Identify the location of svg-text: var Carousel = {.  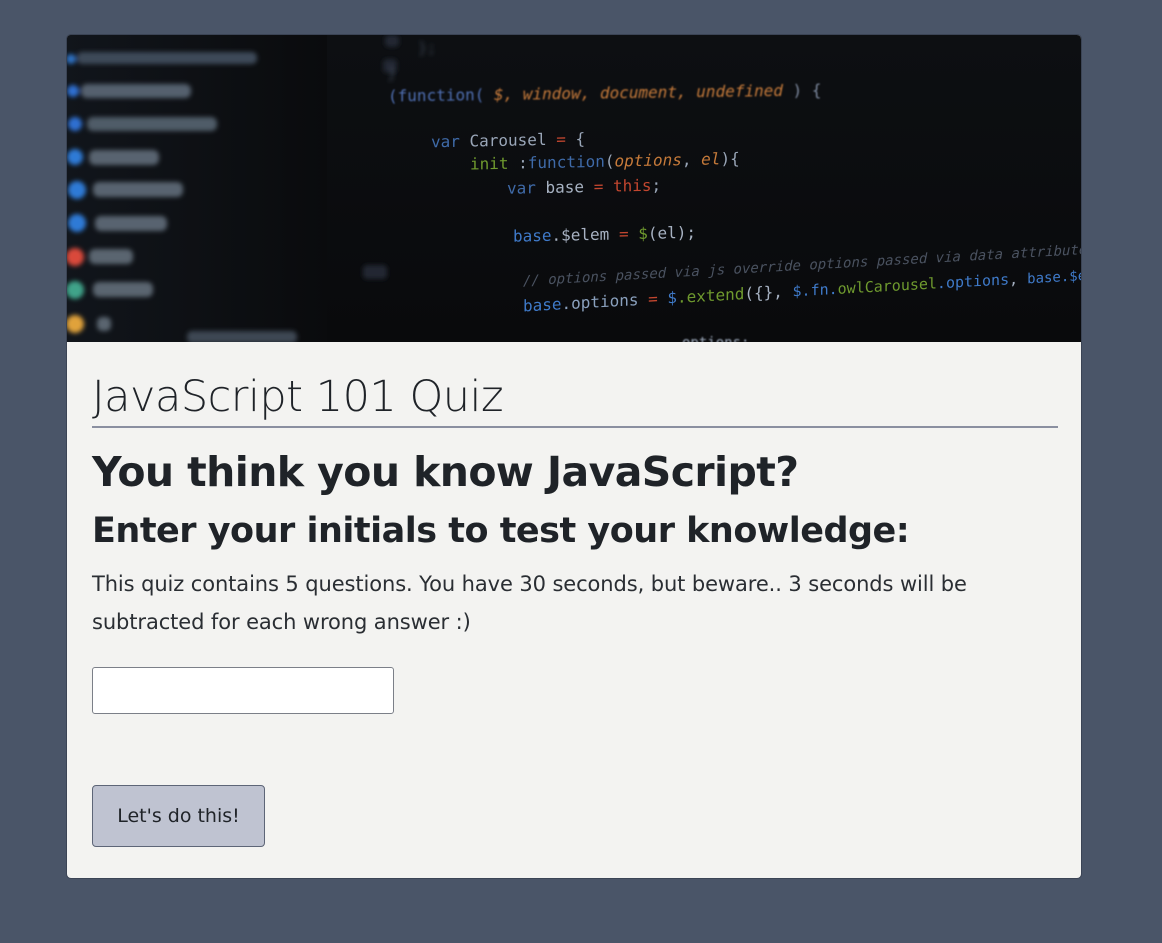
(508, 140).